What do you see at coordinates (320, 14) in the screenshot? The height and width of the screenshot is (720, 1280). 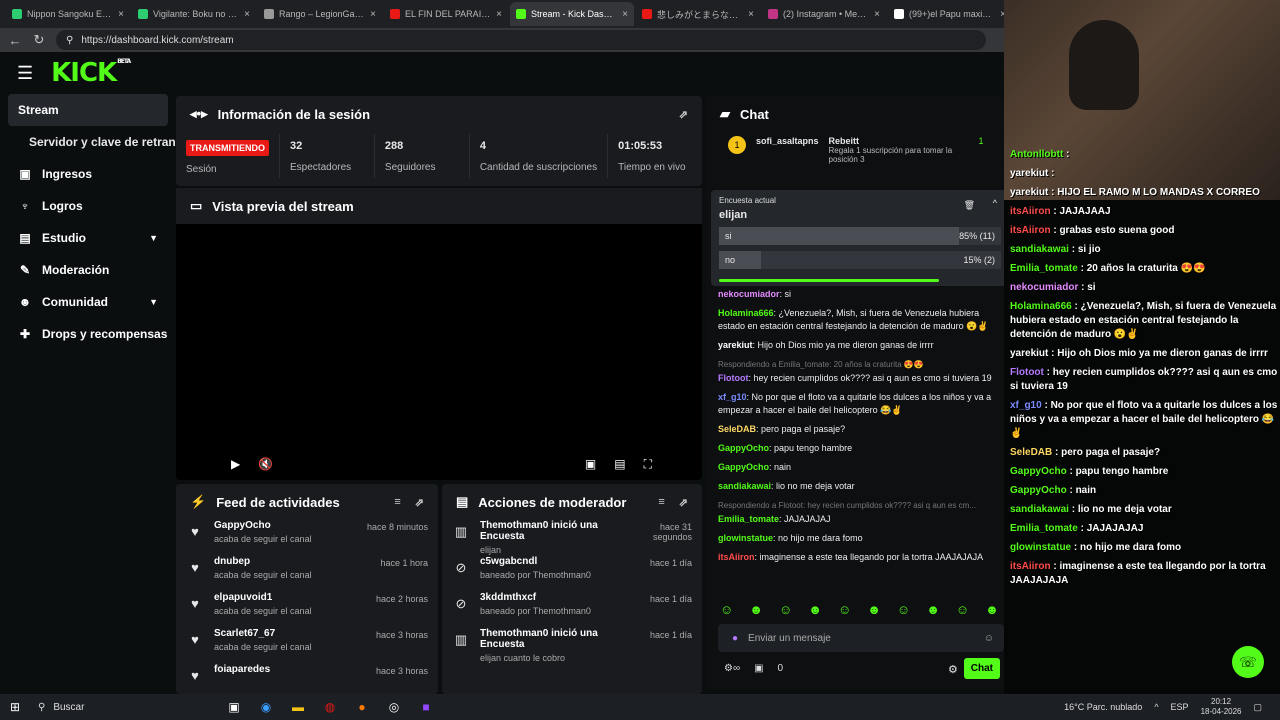 I see `browser-tab: Rango – LegionGames ×` at bounding box center [320, 14].